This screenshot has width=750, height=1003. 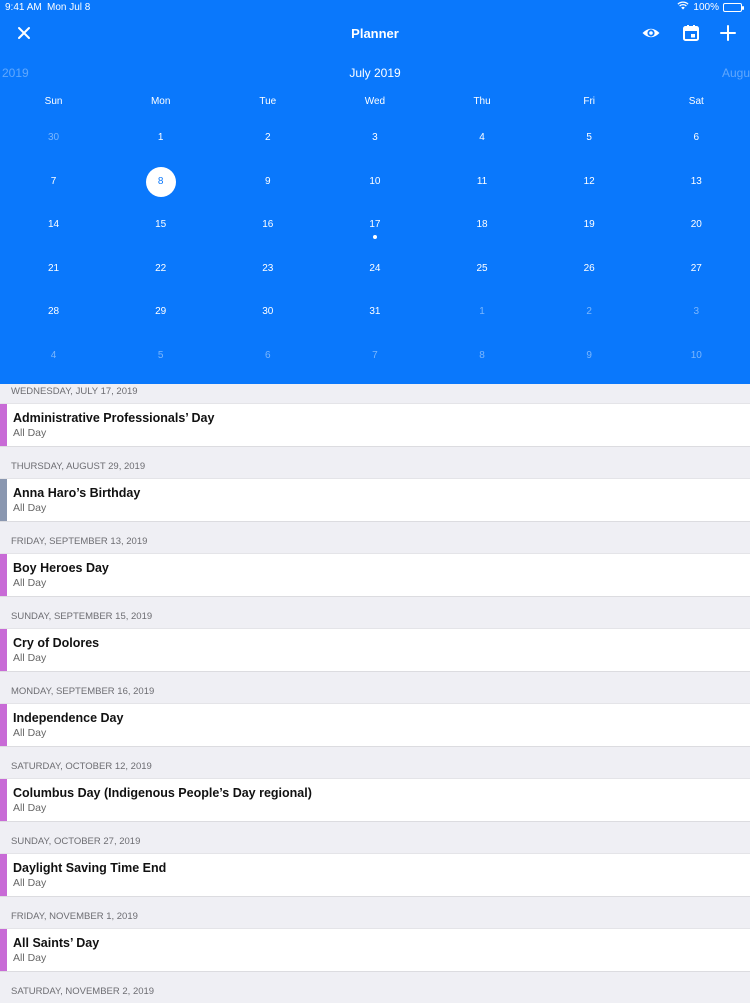 What do you see at coordinates (53, 312) in the screenshot?
I see `calendar-day: 28` at bounding box center [53, 312].